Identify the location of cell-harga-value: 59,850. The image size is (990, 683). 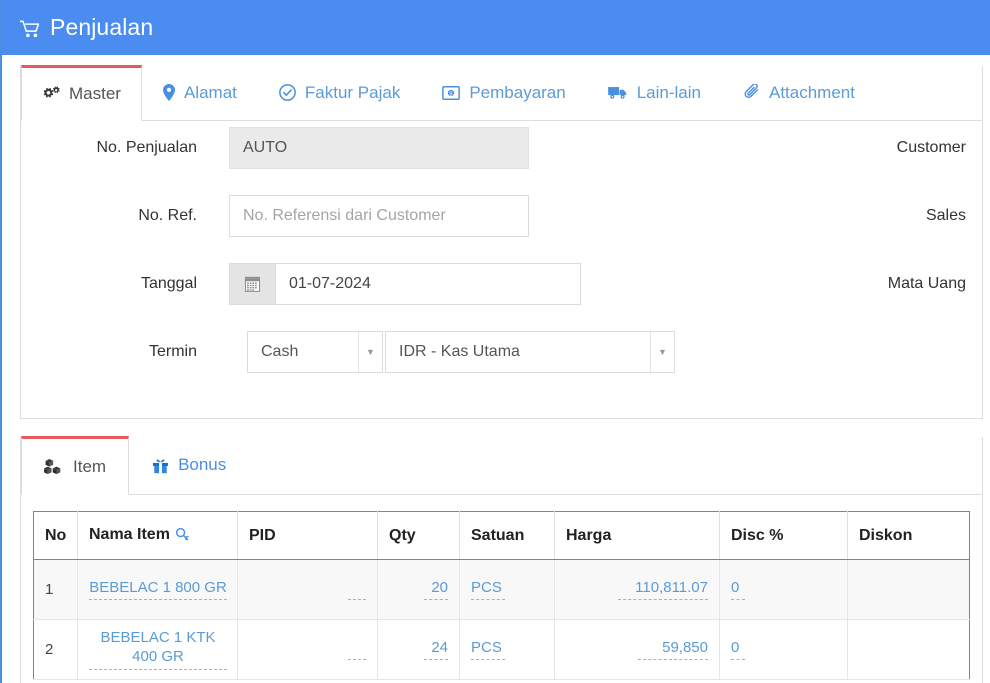
(673, 650).